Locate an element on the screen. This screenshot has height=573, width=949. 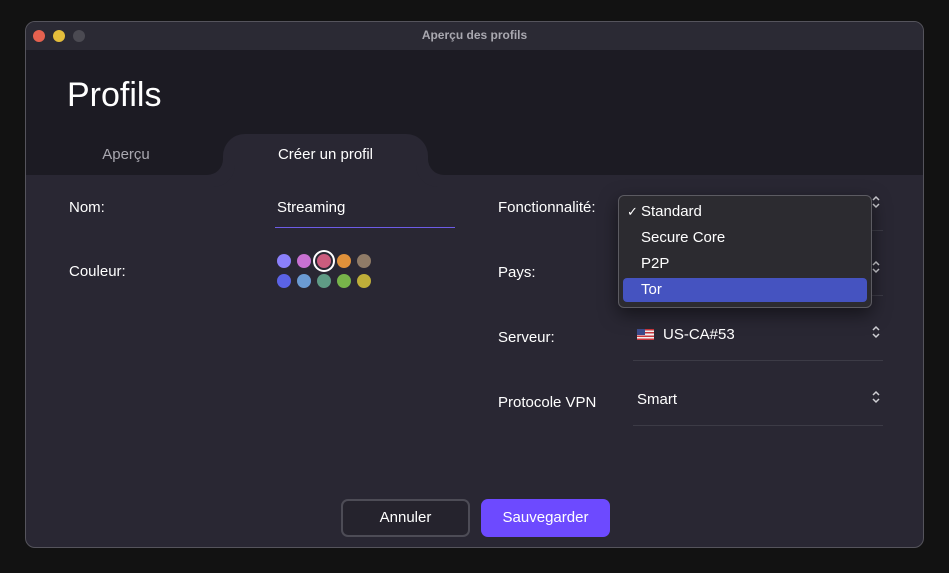
name-label: Nom: is located at coordinates (87, 207).